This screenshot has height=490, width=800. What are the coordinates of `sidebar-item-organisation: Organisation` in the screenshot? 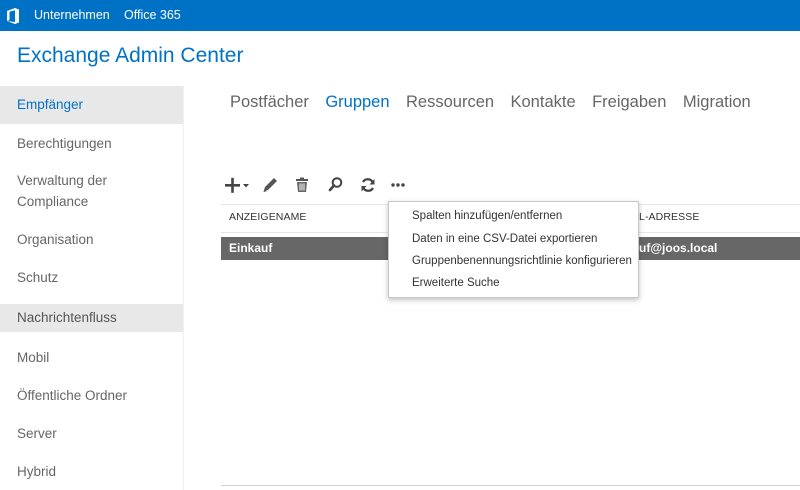 It's located at (91, 240).